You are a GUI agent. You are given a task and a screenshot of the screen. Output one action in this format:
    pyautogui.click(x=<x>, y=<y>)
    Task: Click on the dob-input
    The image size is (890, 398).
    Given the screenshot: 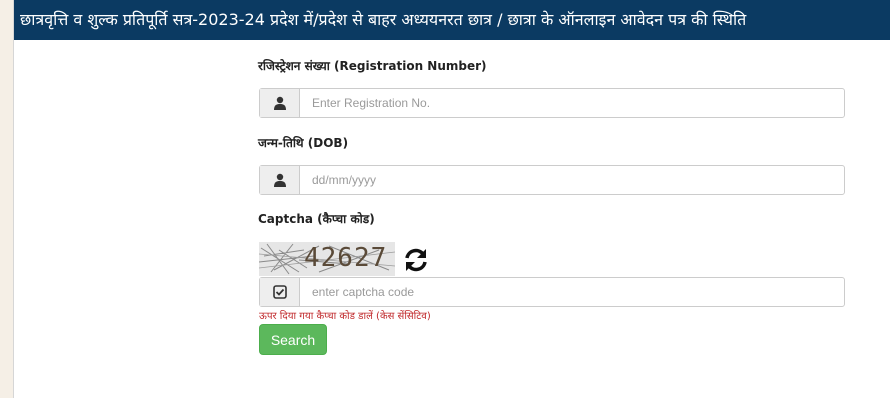 What is the action you would take?
    pyautogui.click(x=572, y=180)
    